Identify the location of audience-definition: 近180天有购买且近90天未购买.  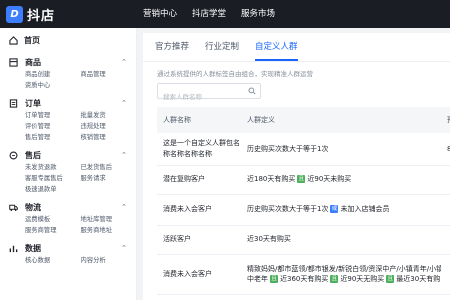
(341, 180).